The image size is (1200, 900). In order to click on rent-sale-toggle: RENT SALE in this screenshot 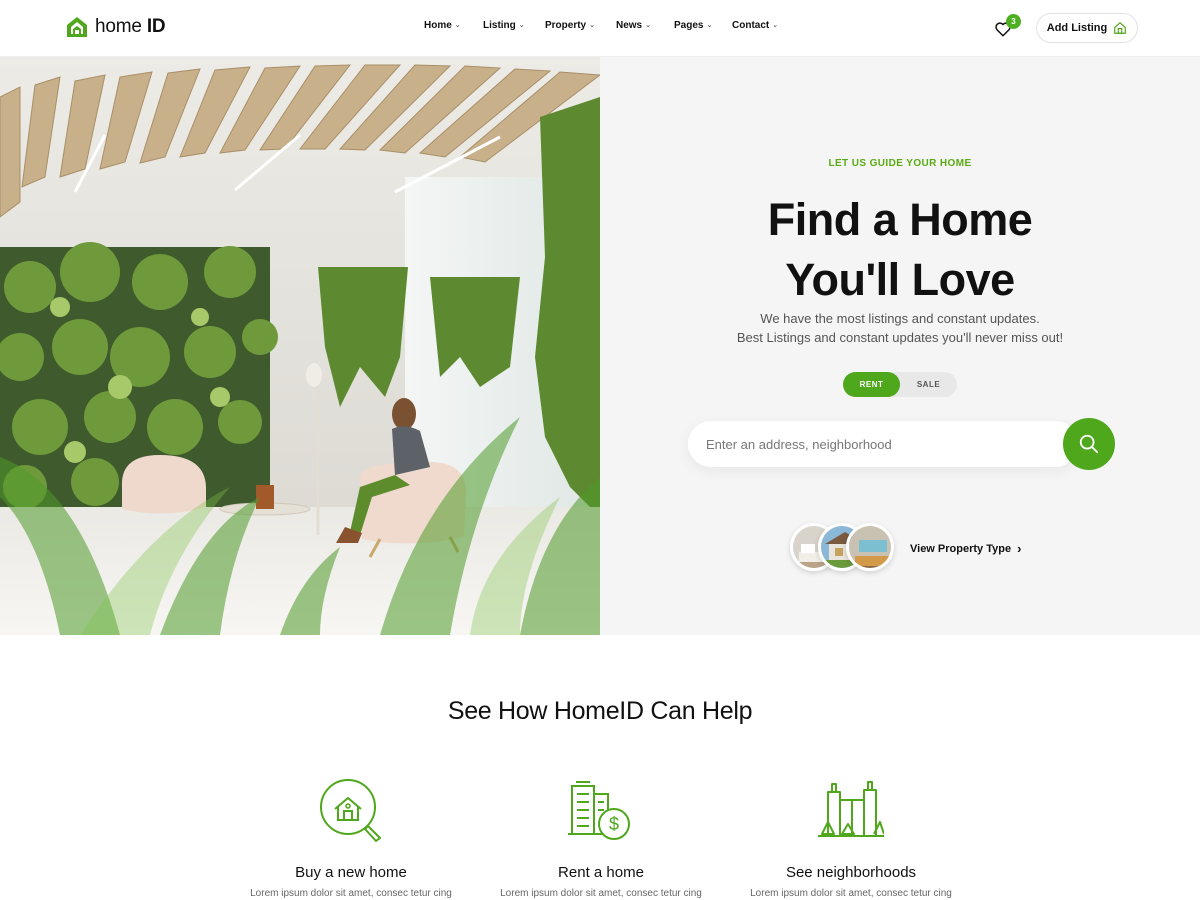, I will do `click(900, 384)`.